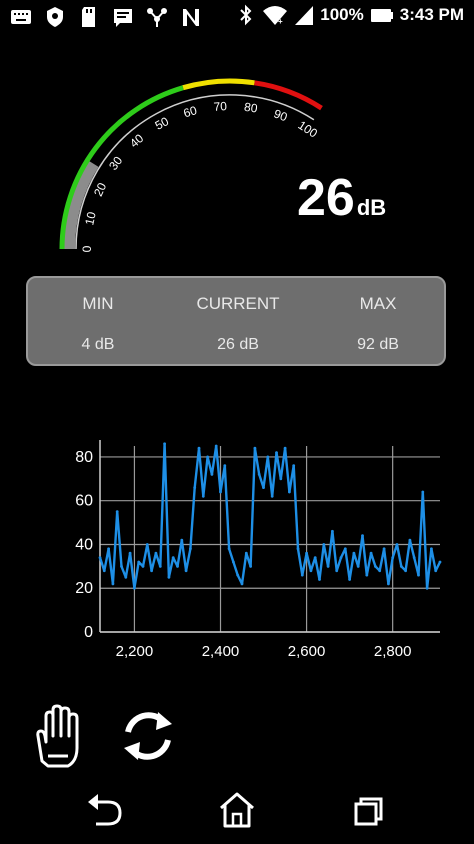 Image resolution: width=474 pixels, height=844 pixels. Describe the element at coordinates (57, 736) in the screenshot. I see `hand-icon` at that location.